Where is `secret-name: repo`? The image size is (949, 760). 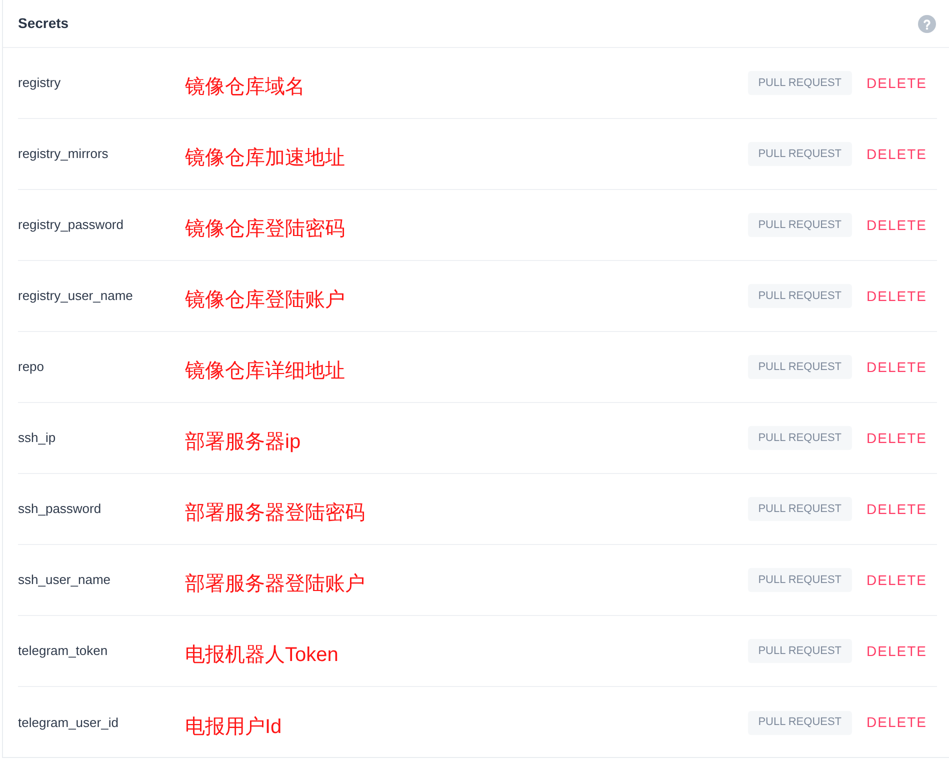
secret-name: repo is located at coordinates (31, 366).